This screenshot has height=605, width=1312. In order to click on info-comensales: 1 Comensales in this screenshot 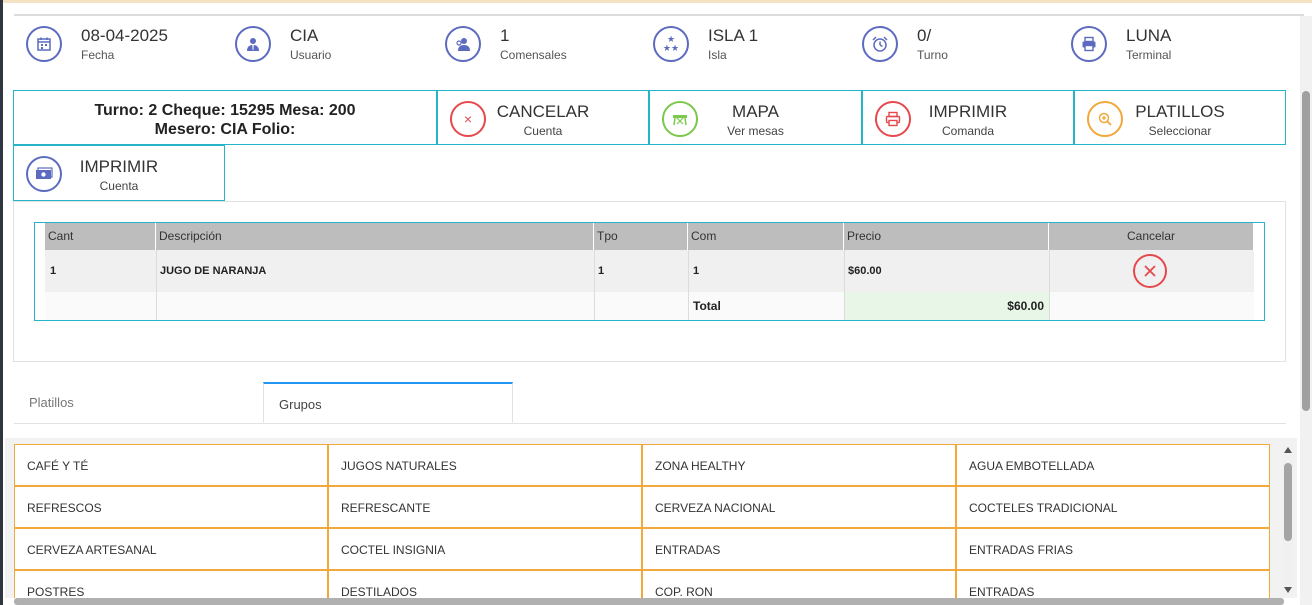, I will do `click(506, 44)`.